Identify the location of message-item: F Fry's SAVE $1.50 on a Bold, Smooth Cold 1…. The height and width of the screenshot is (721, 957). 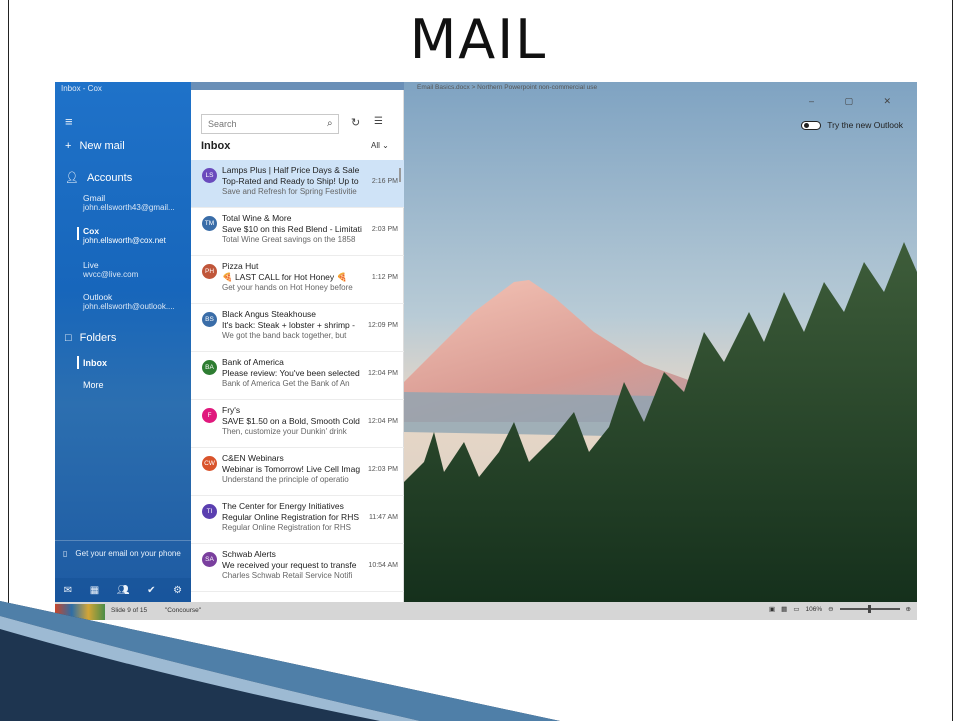
(297, 424).